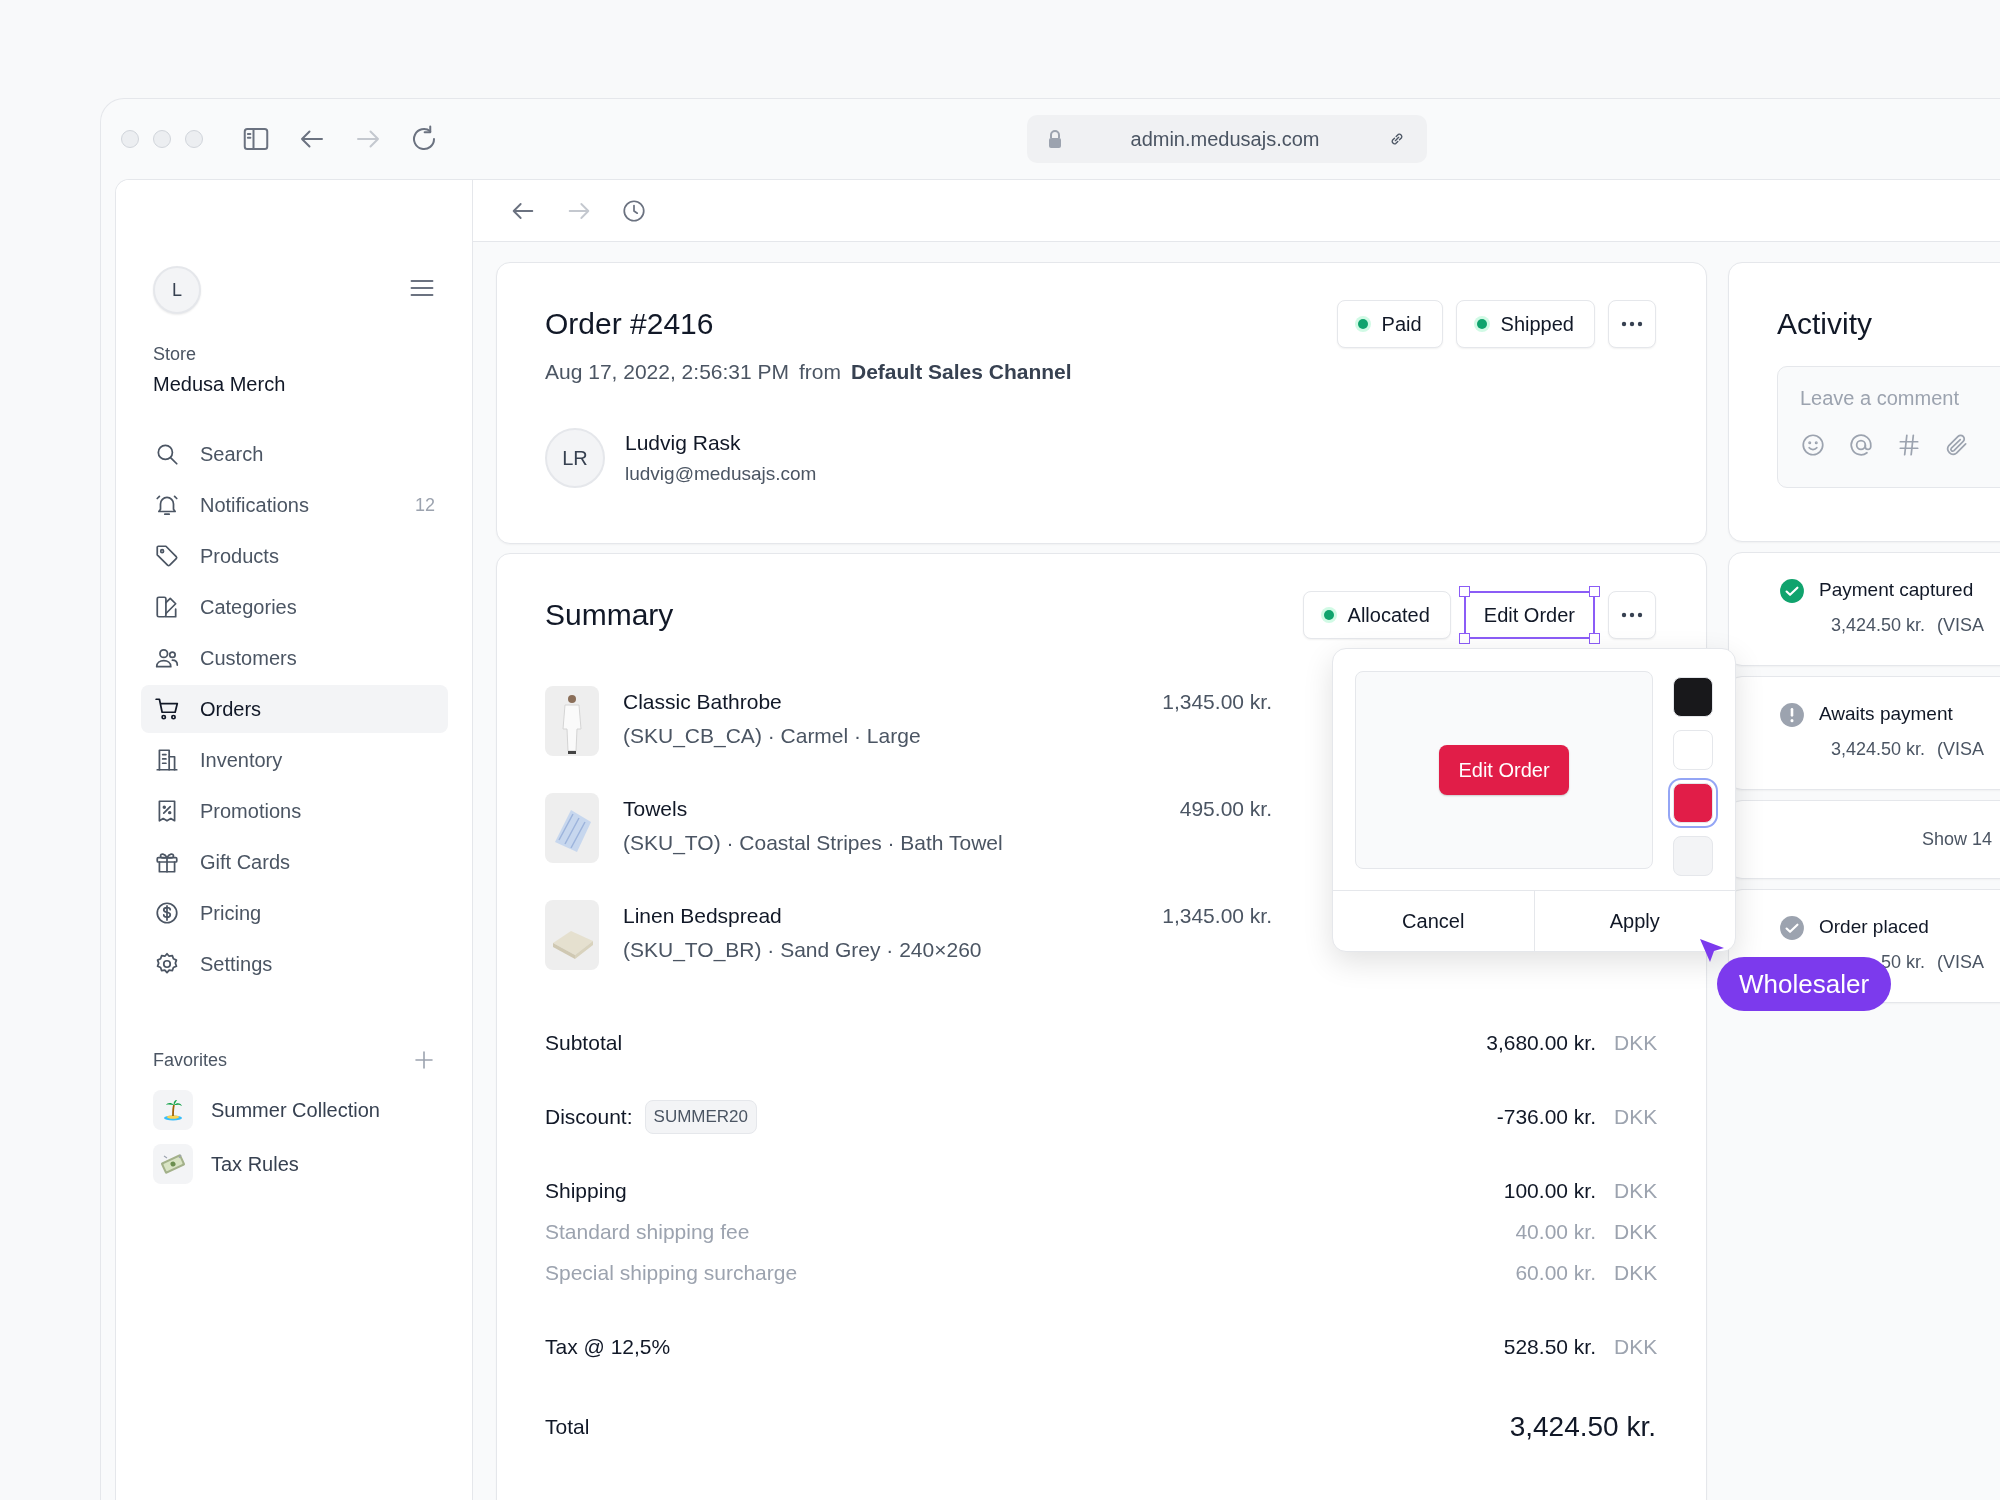 The width and height of the screenshot is (2000, 1500). What do you see at coordinates (424, 1060) in the screenshot?
I see `plus-icon` at bounding box center [424, 1060].